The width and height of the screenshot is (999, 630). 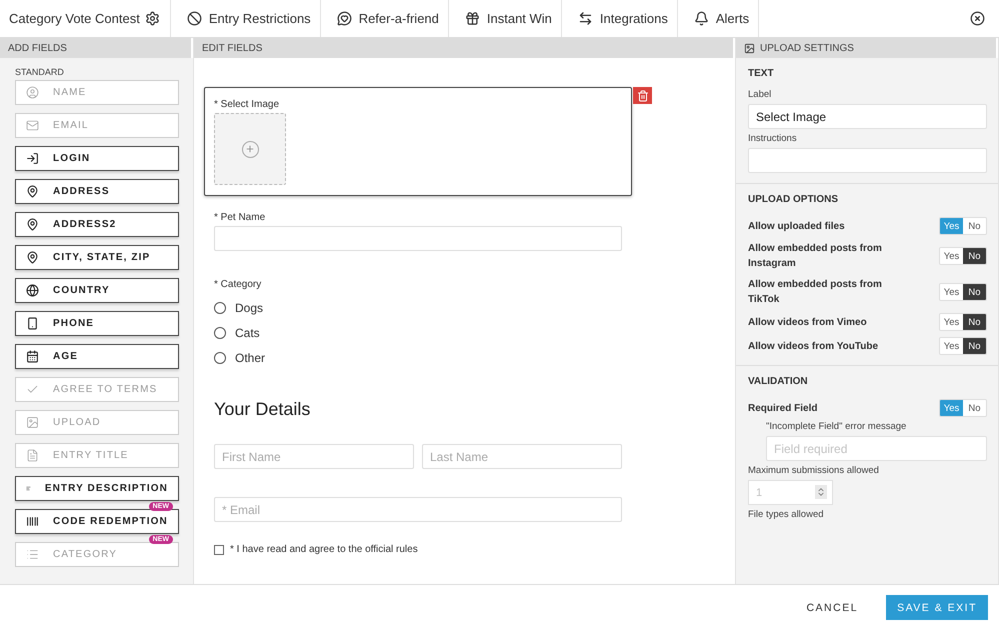 What do you see at coordinates (74, 18) in the screenshot?
I see `contest-title: Category Vote Contest` at bounding box center [74, 18].